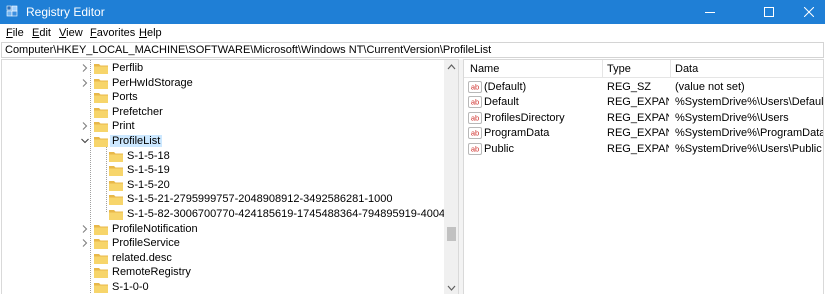 The height and width of the screenshot is (294, 825). I want to click on column-header-data: Data, so click(686, 69).